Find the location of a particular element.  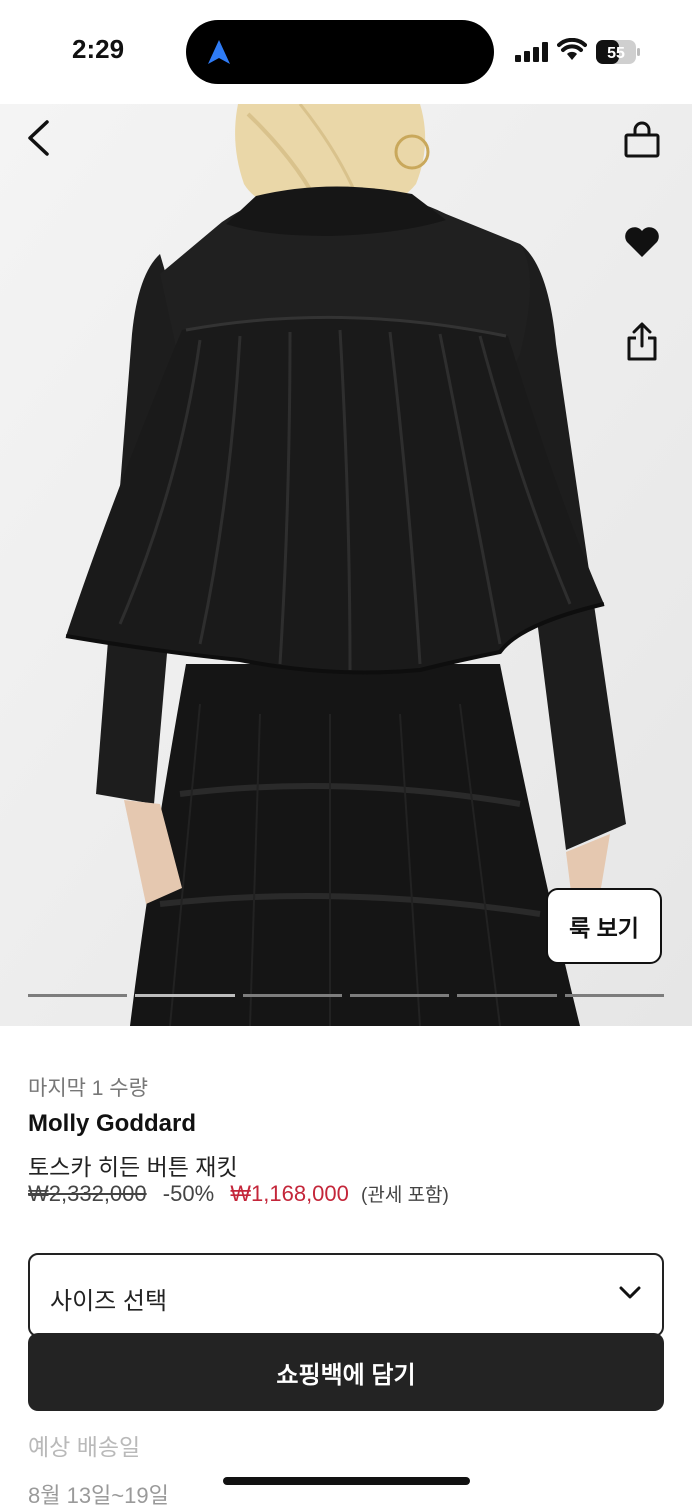

heart-icon is located at coordinates (642, 242).